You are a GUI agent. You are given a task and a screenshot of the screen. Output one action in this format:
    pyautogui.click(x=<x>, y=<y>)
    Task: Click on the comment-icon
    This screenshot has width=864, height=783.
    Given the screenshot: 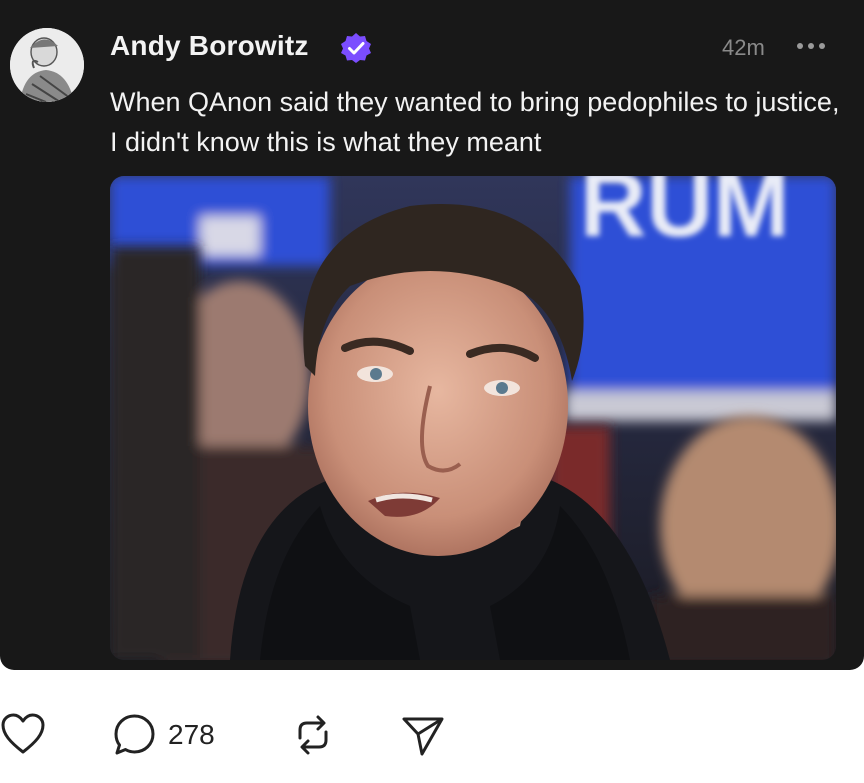 What is the action you would take?
    pyautogui.click(x=134, y=734)
    